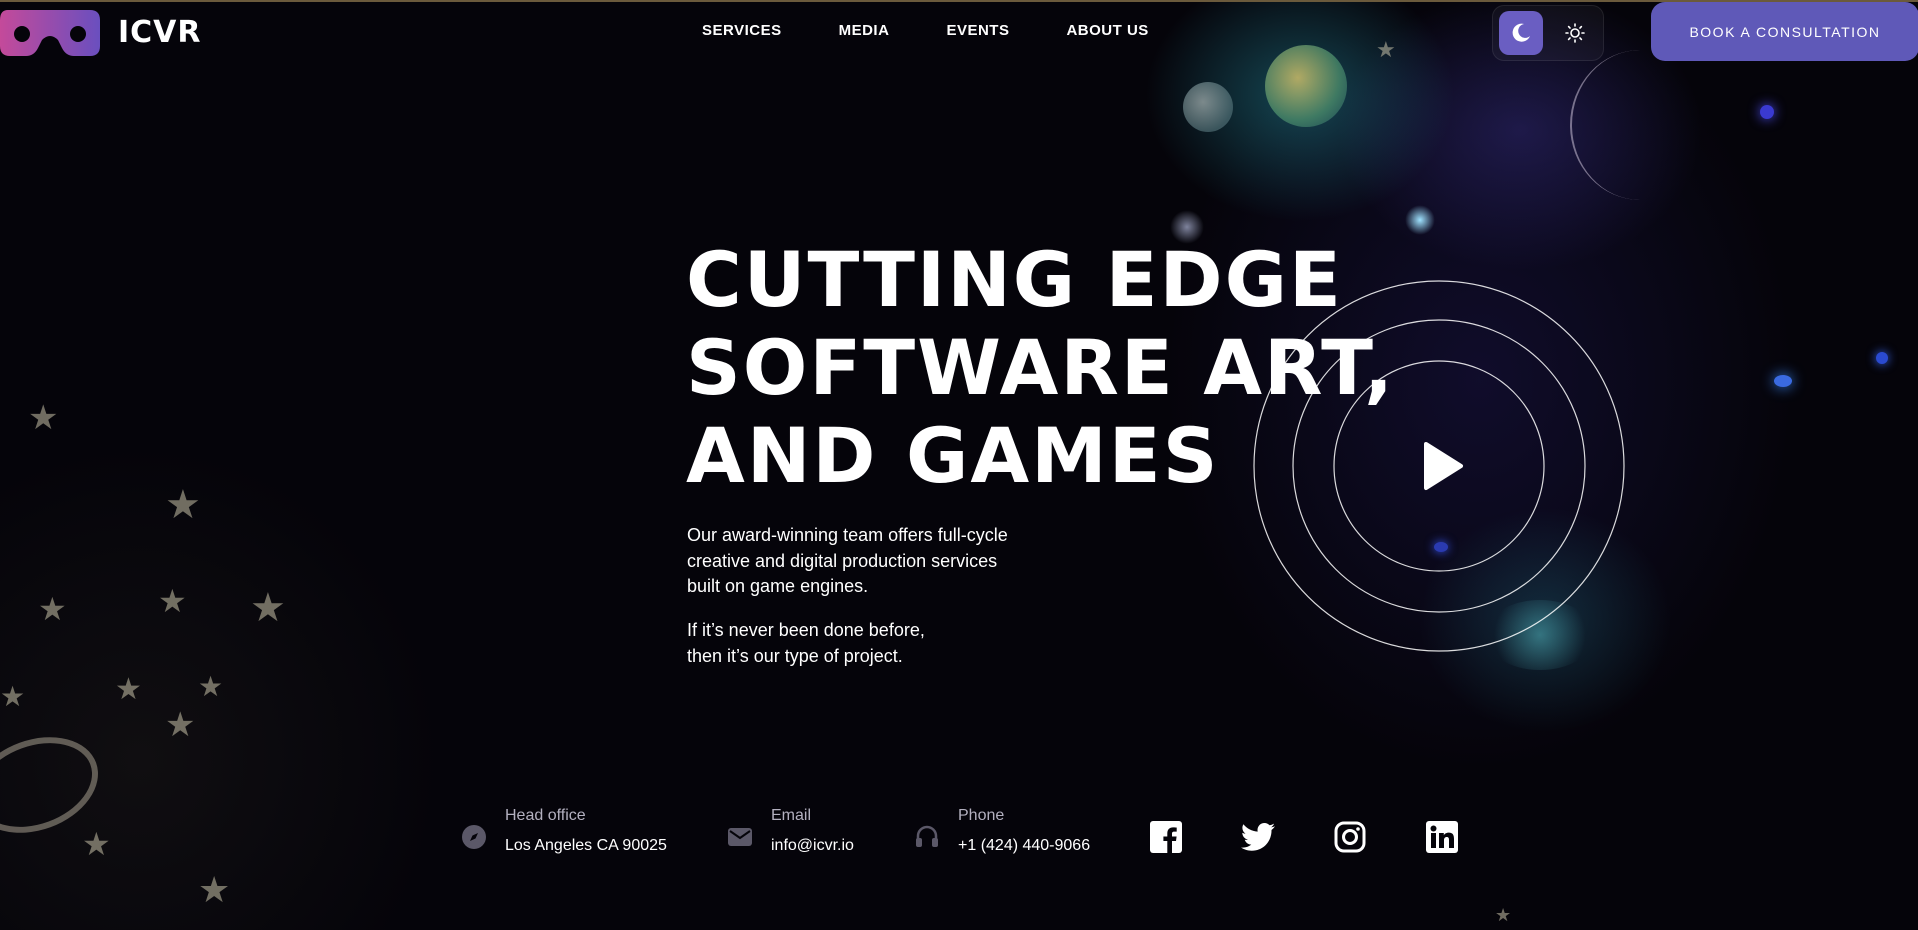  I want to click on facebook-icon, so click(1166, 837).